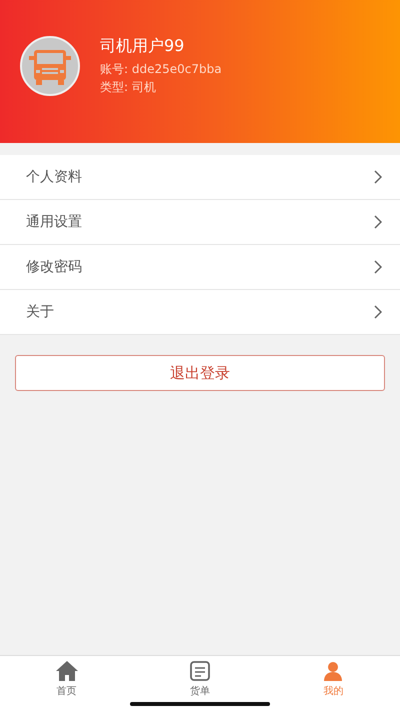 The width and height of the screenshot is (400, 711). What do you see at coordinates (333, 671) in the screenshot?
I see `user-icon` at bounding box center [333, 671].